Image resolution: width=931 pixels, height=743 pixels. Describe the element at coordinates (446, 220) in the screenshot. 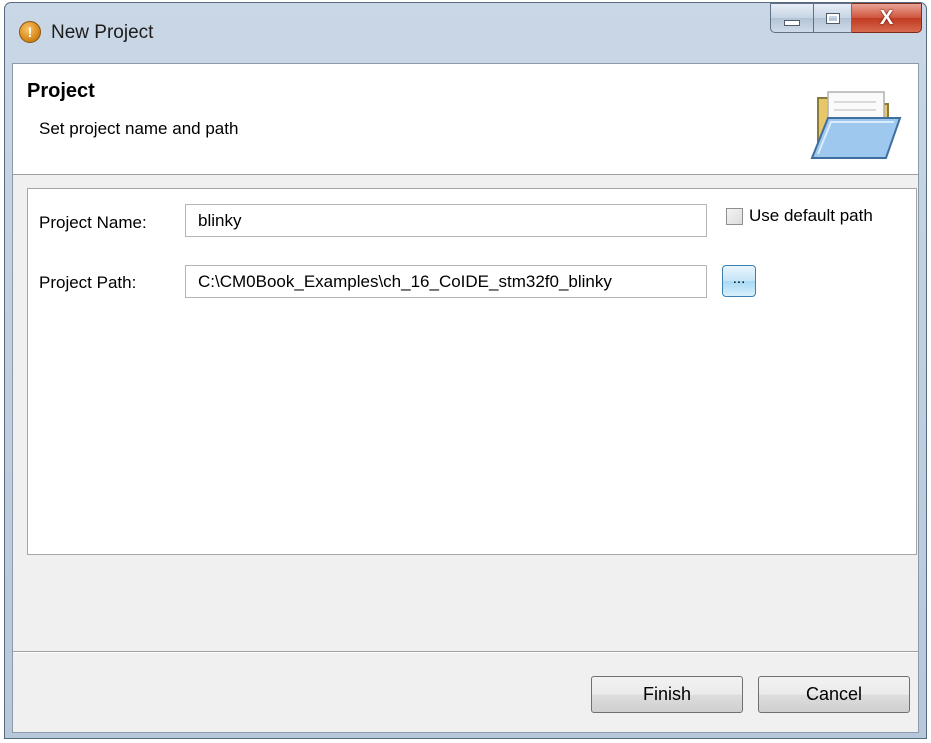

I see `project-name-input: blinky` at that location.